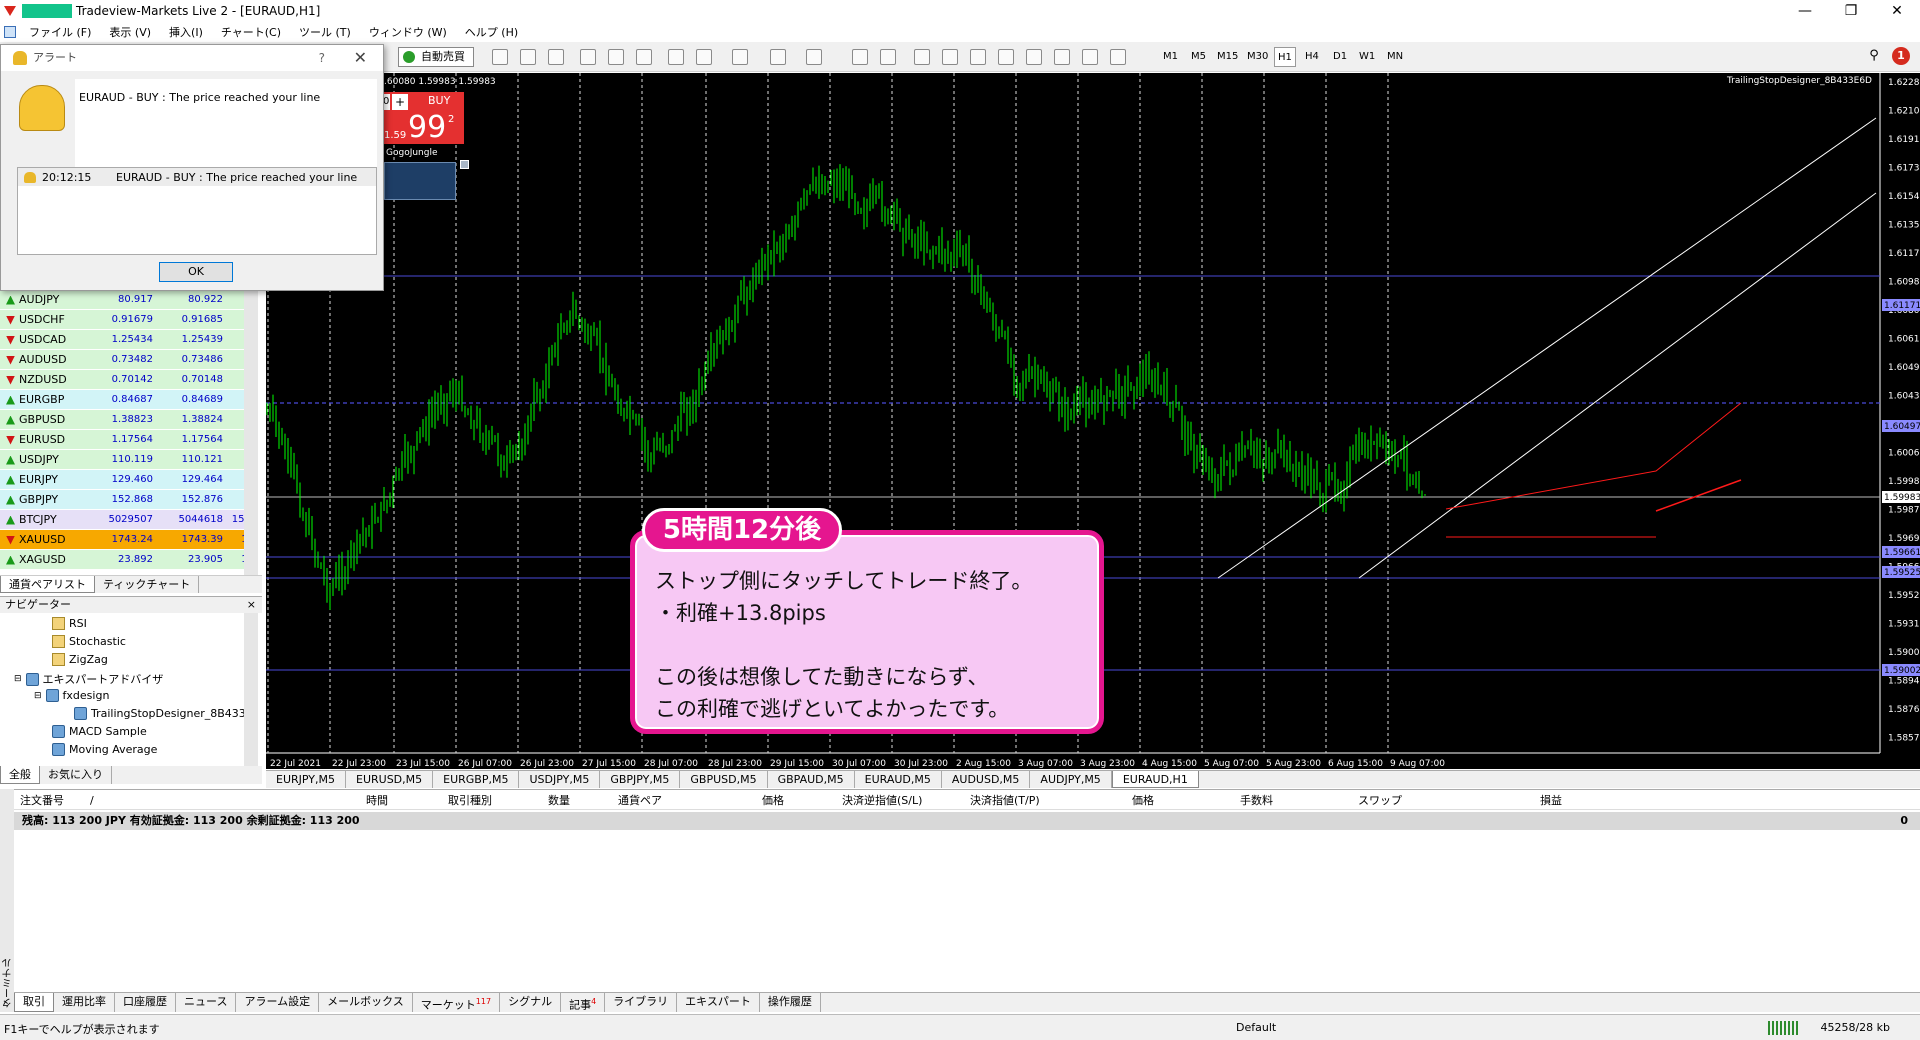 The height and width of the screenshot is (1040, 1920). I want to click on tf-m5: M5, so click(1198, 57).